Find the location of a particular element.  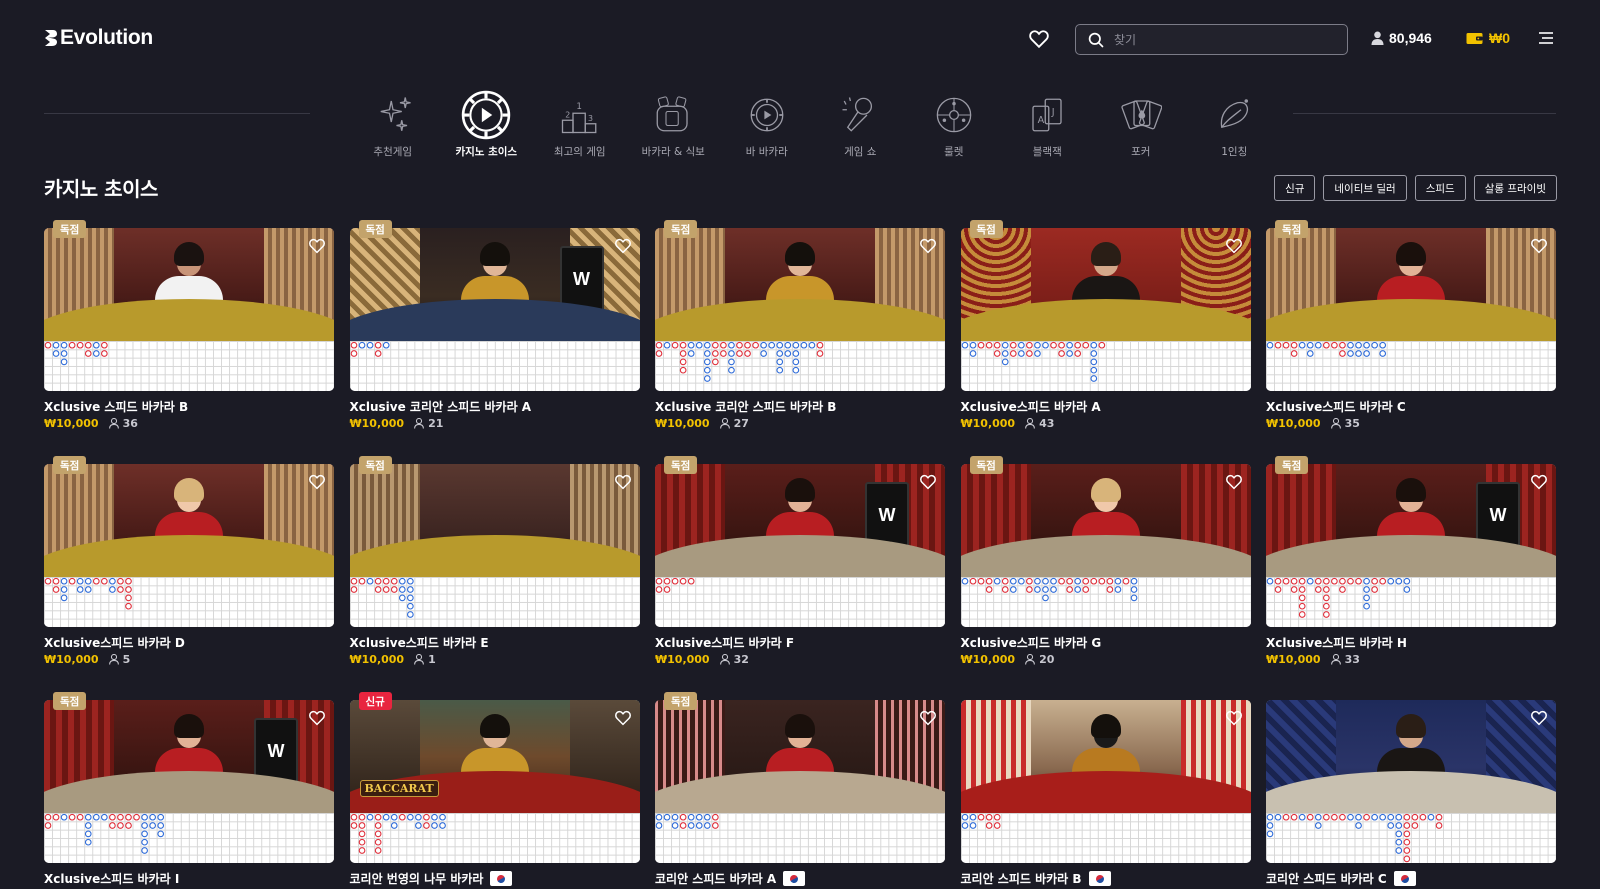

svg-text: 3 is located at coordinates (590, 118).